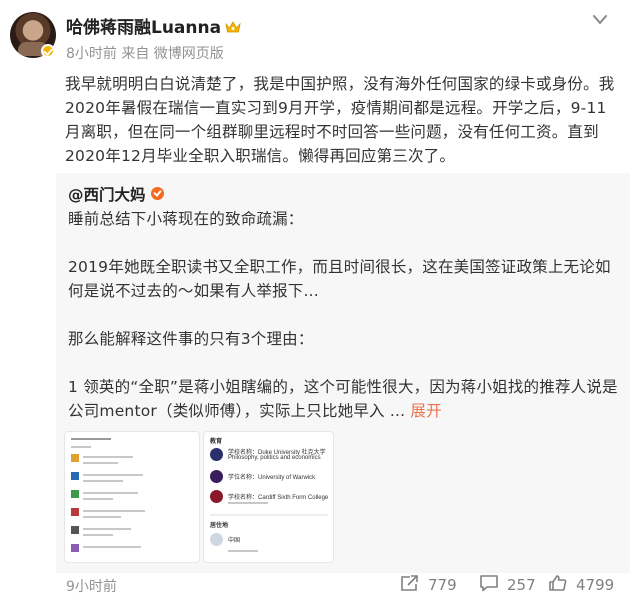 The width and height of the screenshot is (630, 607). What do you see at coordinates (414, 585) in the screenshot?
I see `forward-icon` at bounding box center [414, 585].